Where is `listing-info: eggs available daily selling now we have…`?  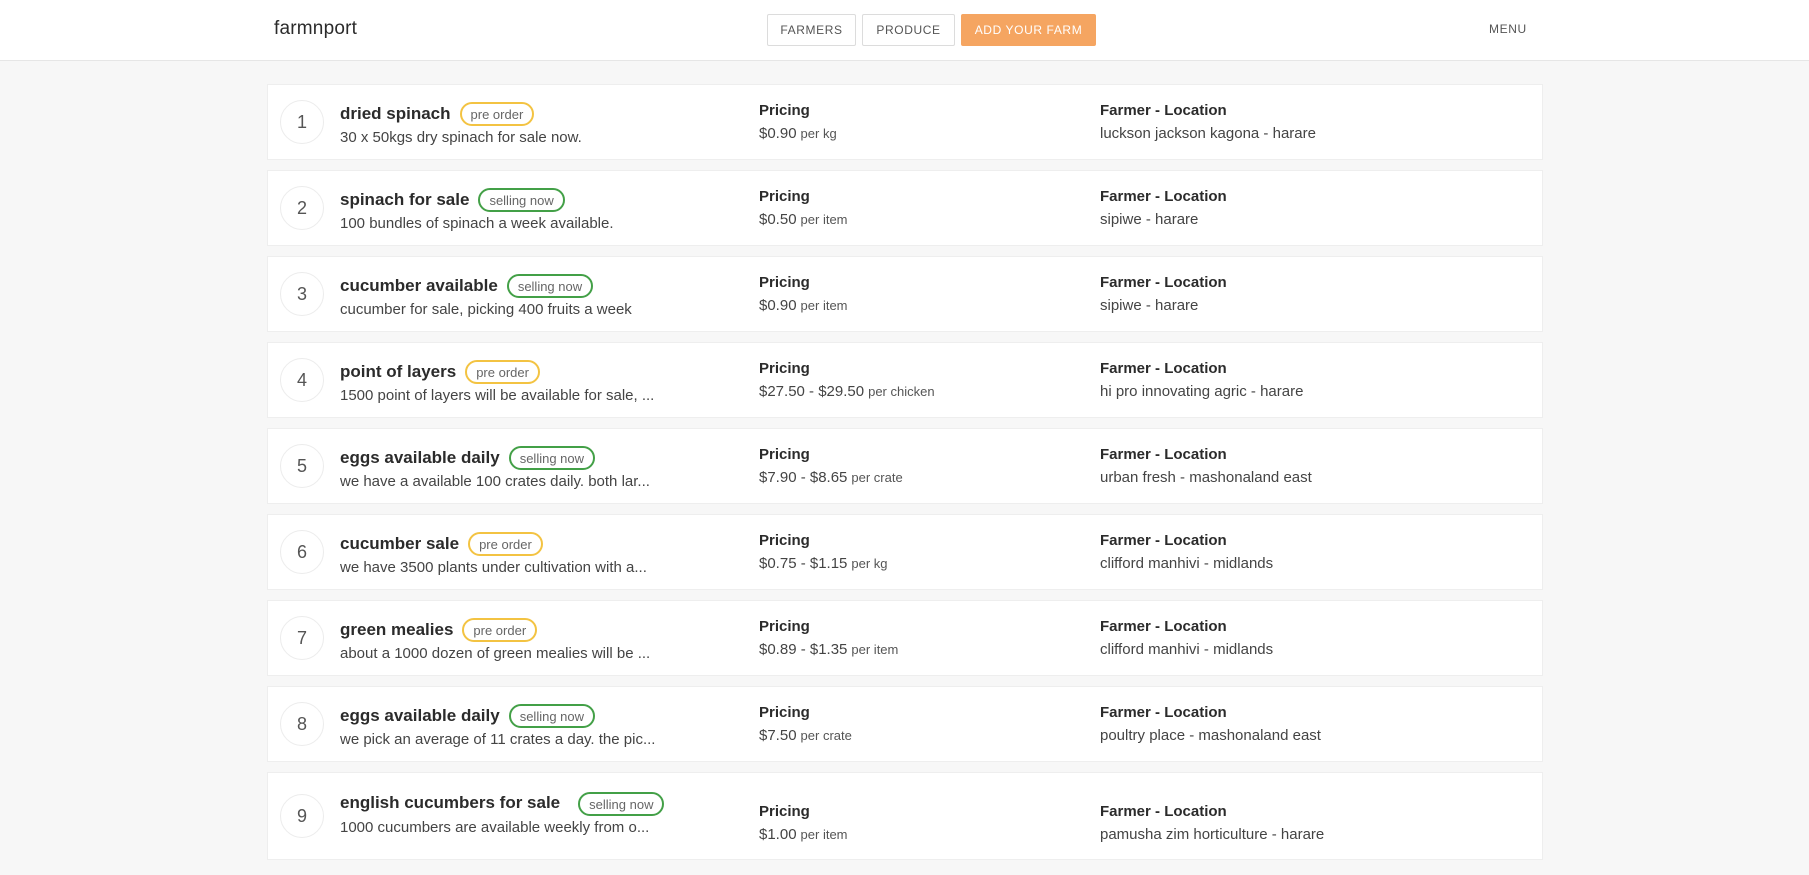
listing-info: eggs available daily selling now we have… is located at coordinates (535, 468).